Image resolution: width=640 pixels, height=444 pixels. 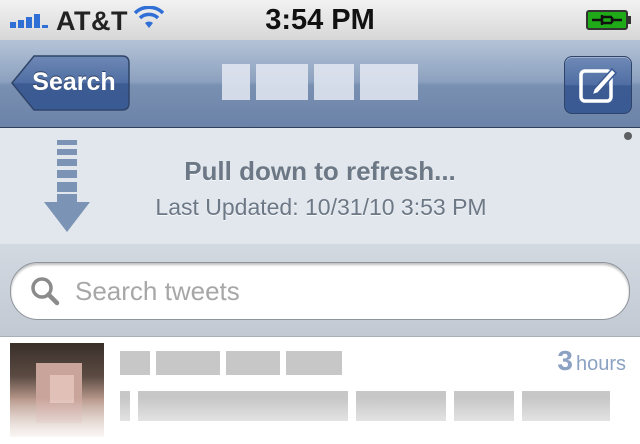 I want to click on tweet-username-redacted, so click(x=231, y=363).